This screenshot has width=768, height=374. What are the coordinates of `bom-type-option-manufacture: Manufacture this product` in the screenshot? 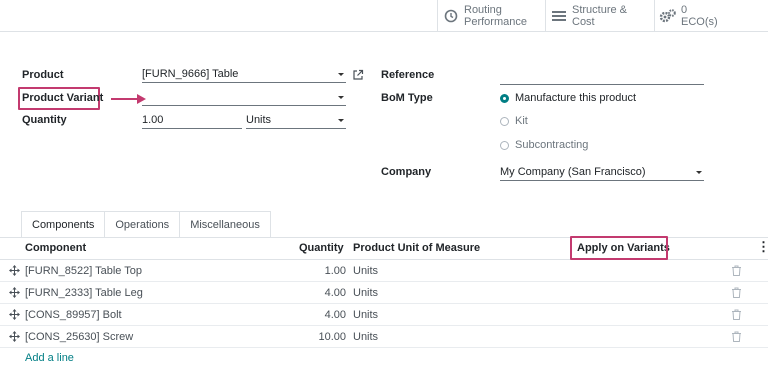 It's located at (568, 98).